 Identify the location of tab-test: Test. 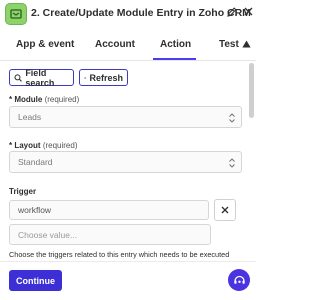
(235, 44).